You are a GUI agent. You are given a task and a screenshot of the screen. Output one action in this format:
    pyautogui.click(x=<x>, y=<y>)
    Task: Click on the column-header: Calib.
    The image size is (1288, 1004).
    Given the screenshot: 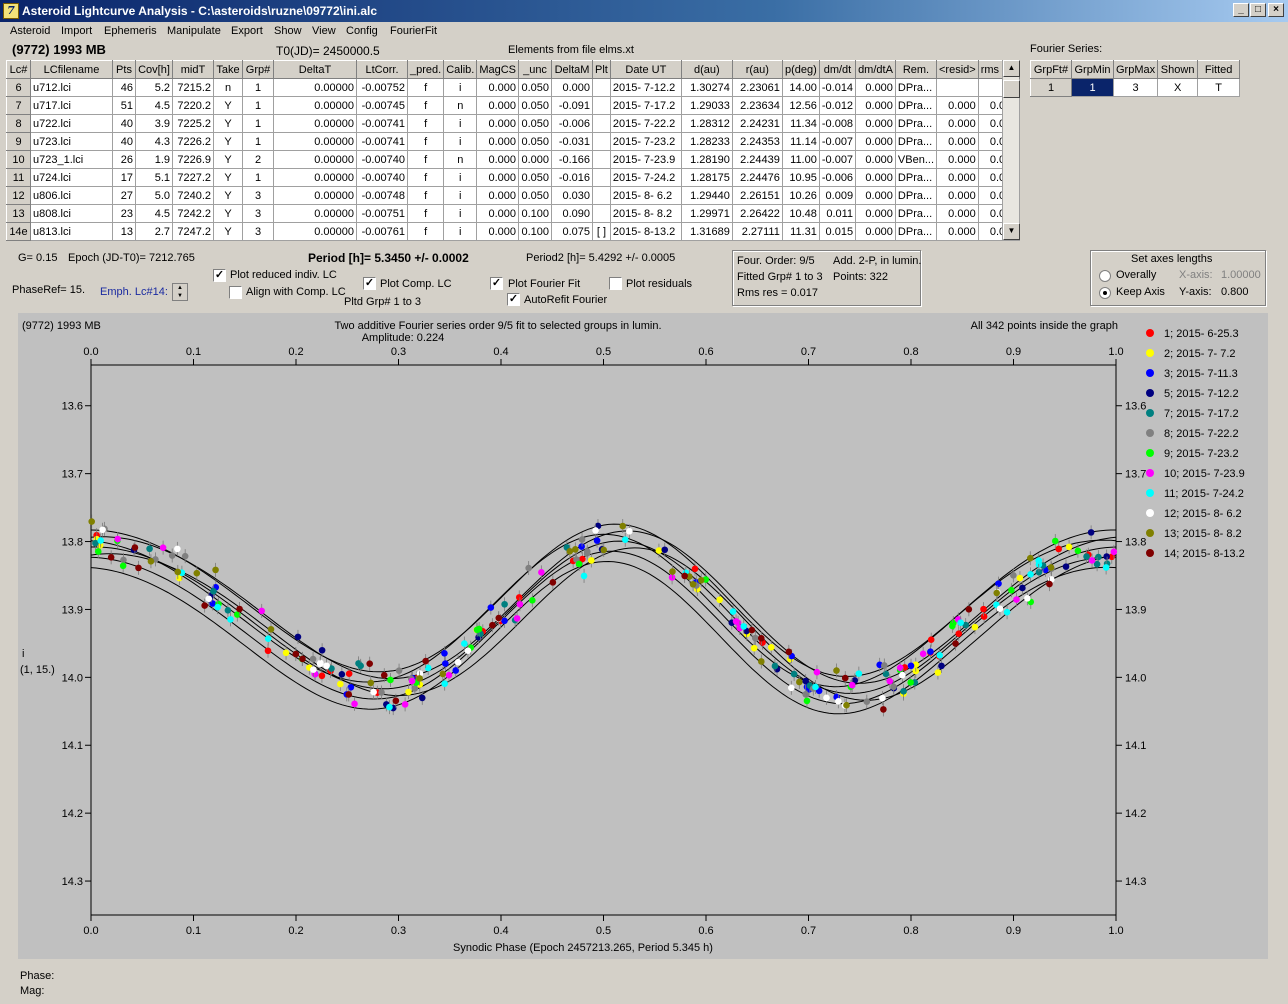 What is the action you would take?
    pyautogui.click(x=460, y=69)
    